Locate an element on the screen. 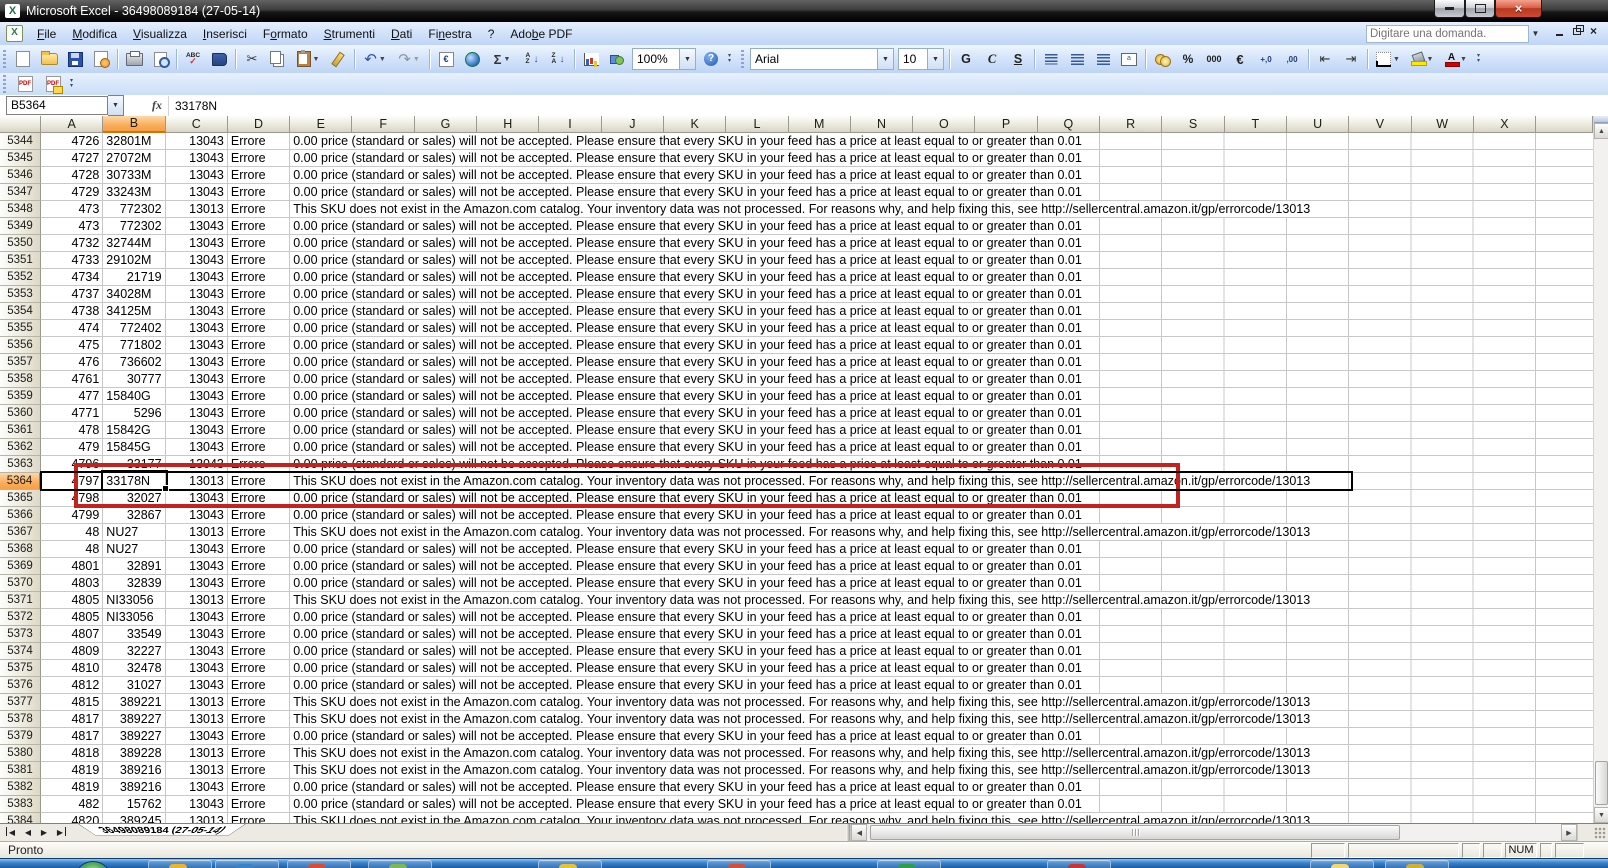 The image size is (1608, 868). cell-D5368: Errore is located at coordinates (259, 549).